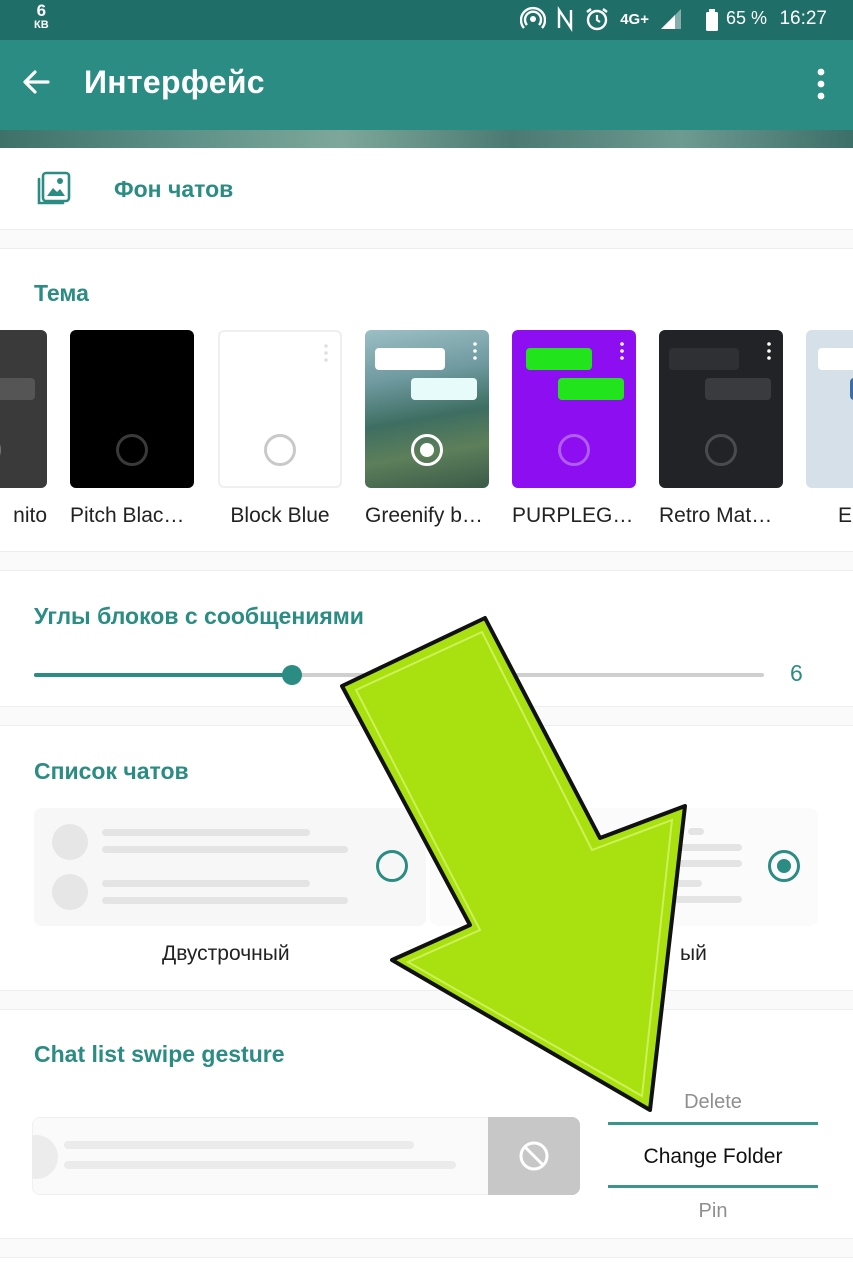  Describe the element at coordinates (174, 189) in the screenshot. I see `chat-background-label: Фон чатов` at that location.